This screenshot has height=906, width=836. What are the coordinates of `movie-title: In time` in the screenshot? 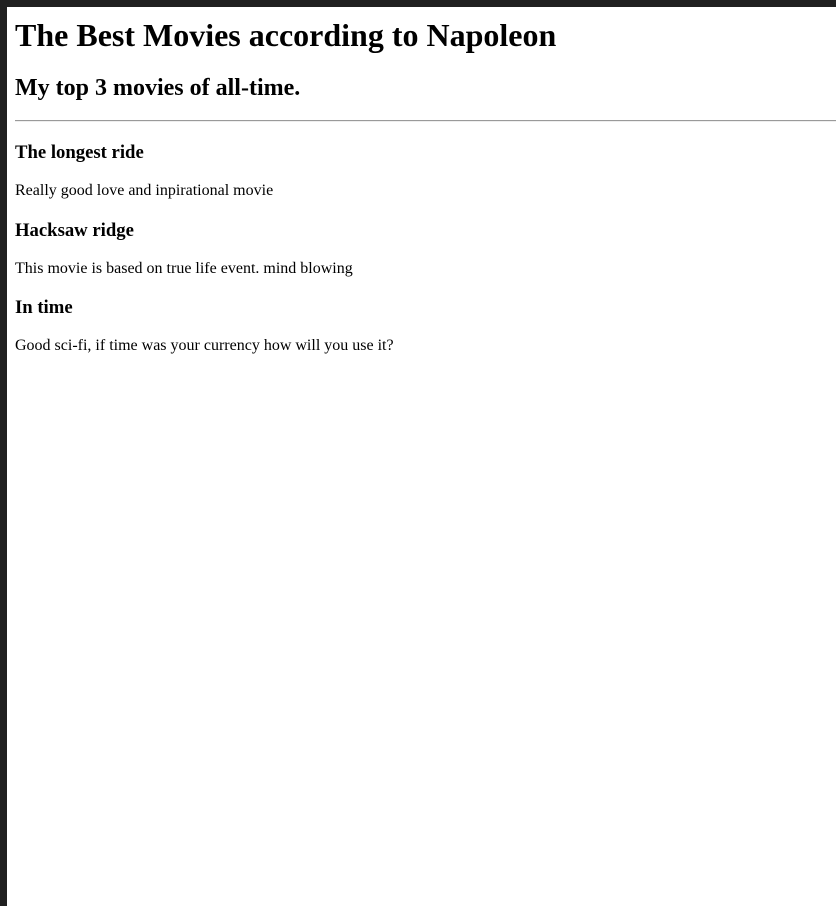 It's located at (44, 307).